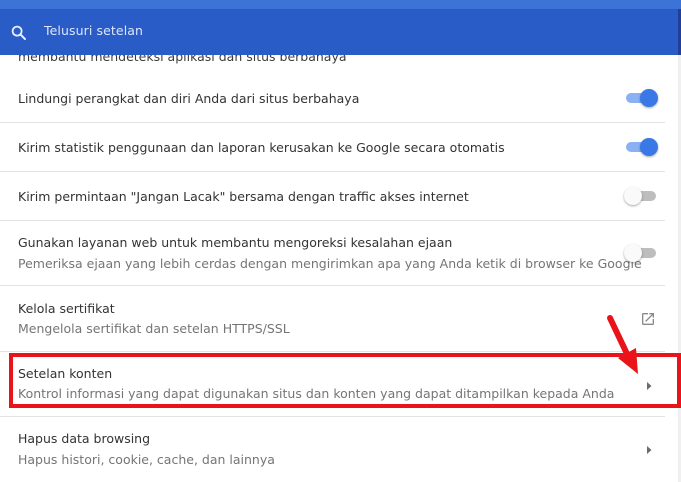  Describe the element at coordinates (66, 308) in the screenshot. I see `row-title: Kelola sertifikat` at that location.